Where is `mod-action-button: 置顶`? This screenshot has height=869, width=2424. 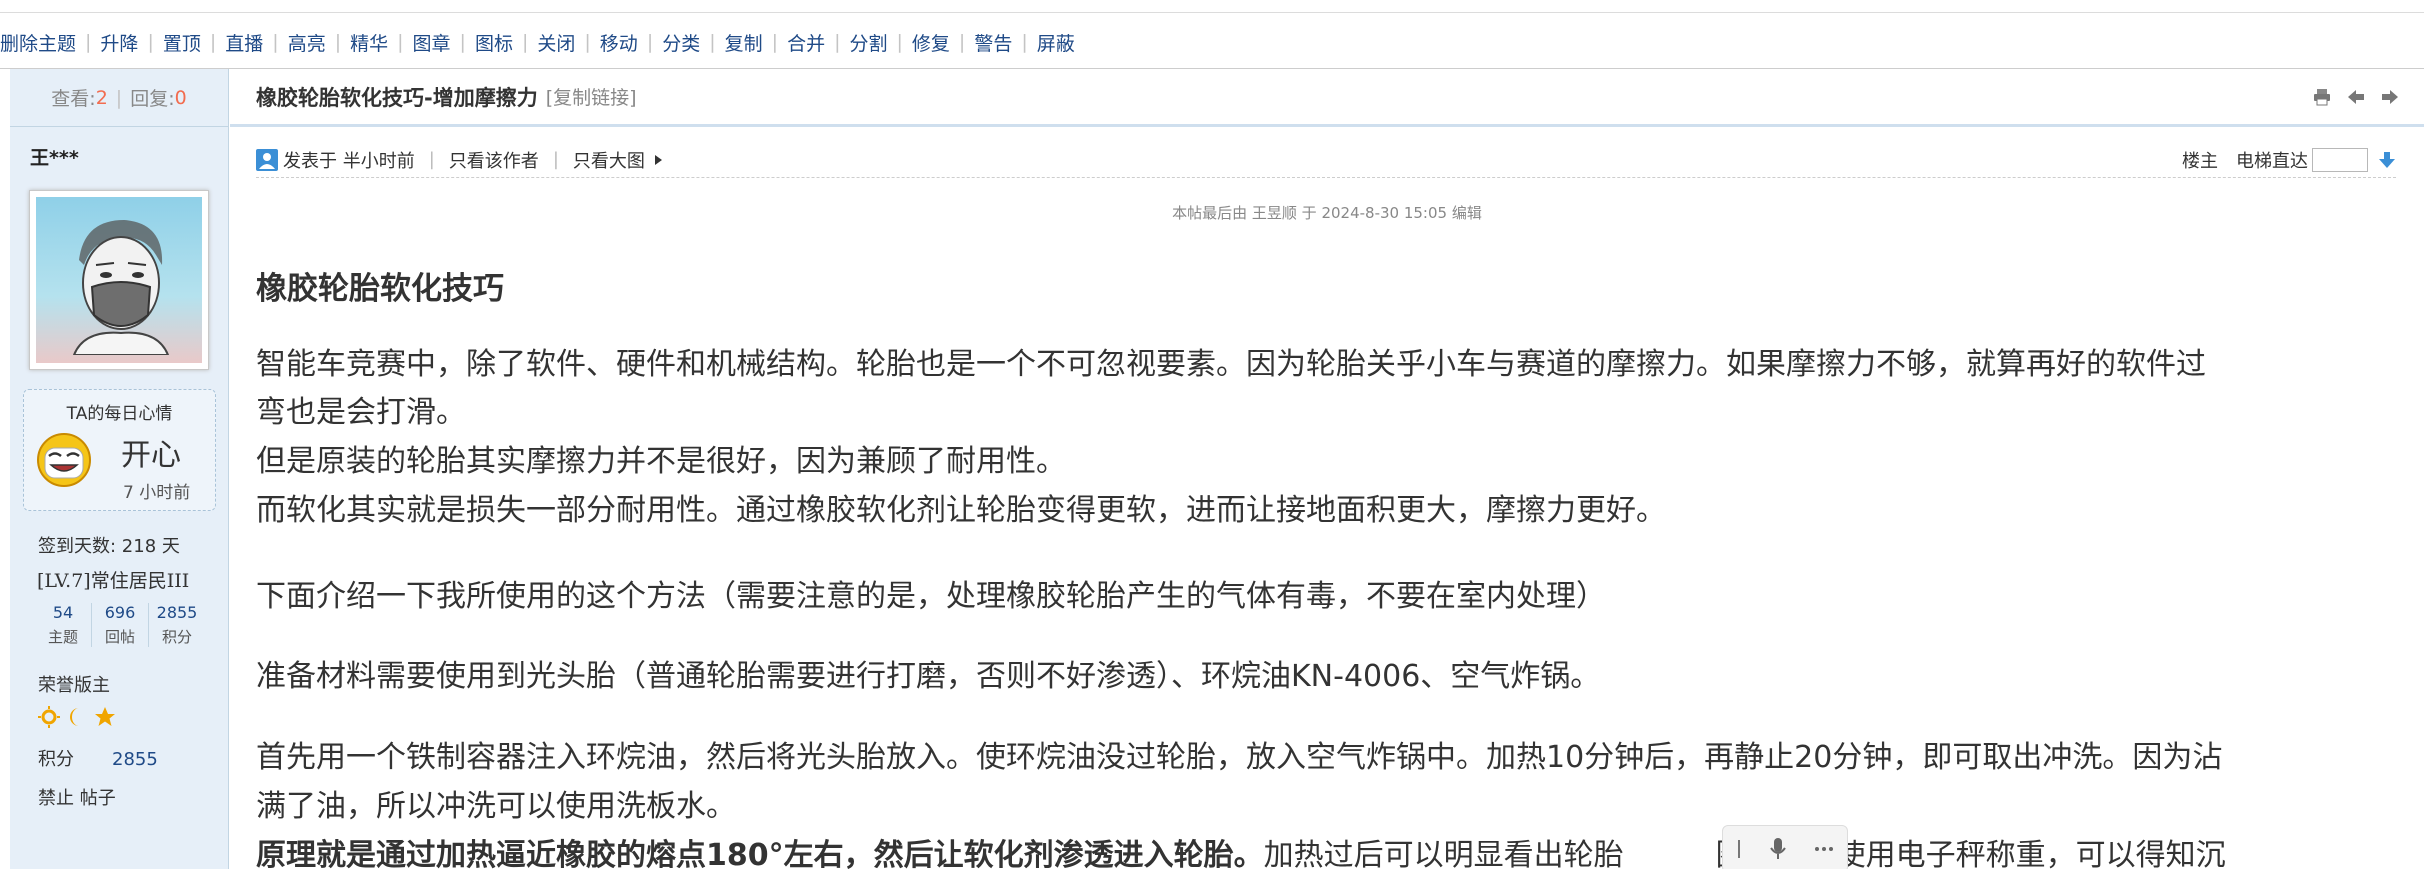 mod-action-button: 置顶 is located at coordinates (182, 42).